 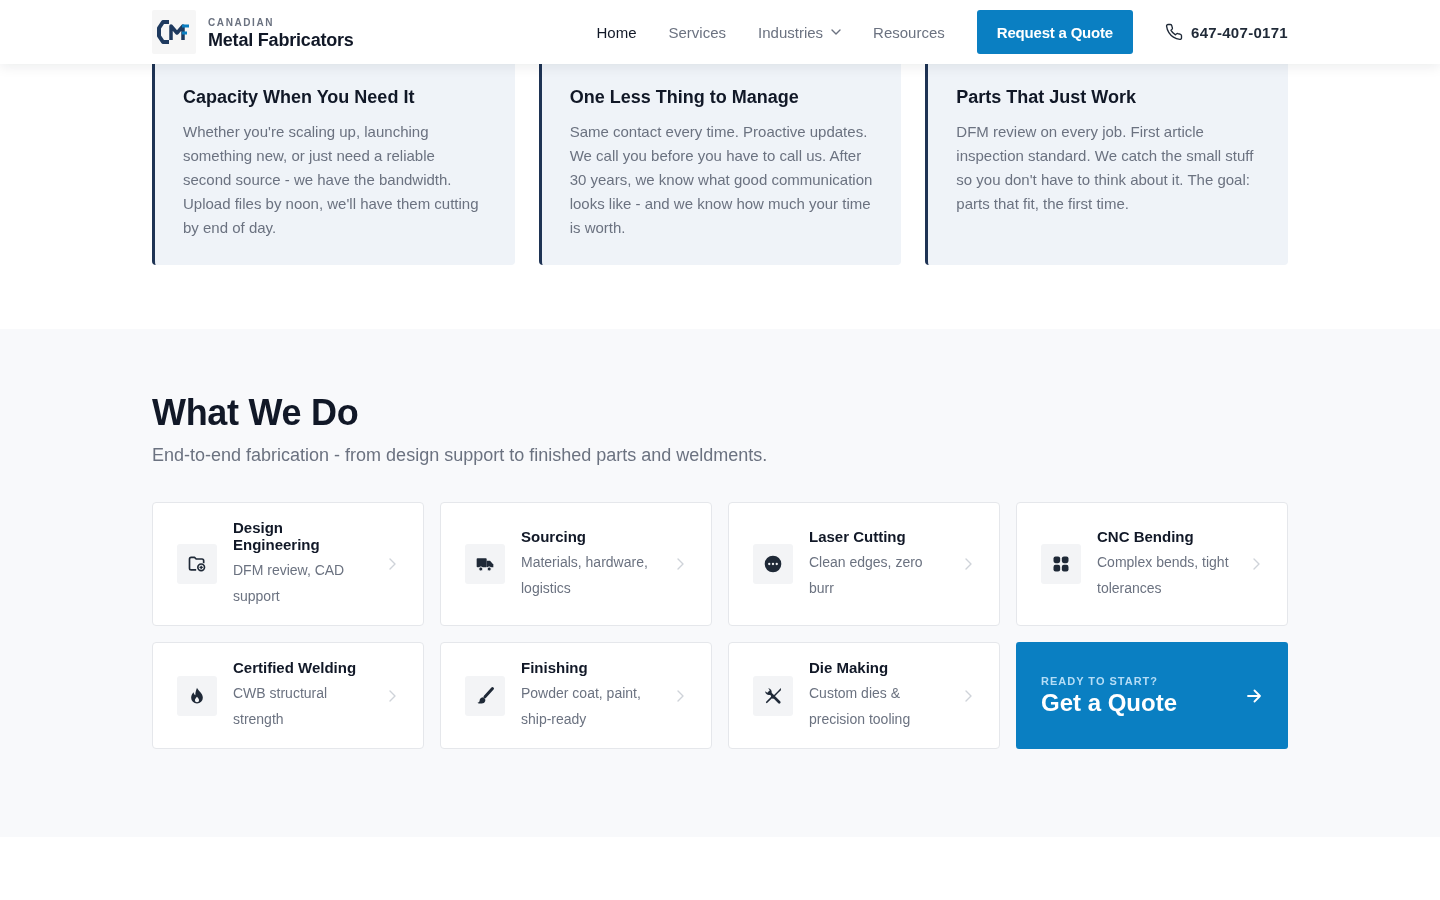 What do you see at coordinates (1226, 32) in the screenshot?
I see `phone-link: 647-407-0171` at bounding box center [1226, 32].